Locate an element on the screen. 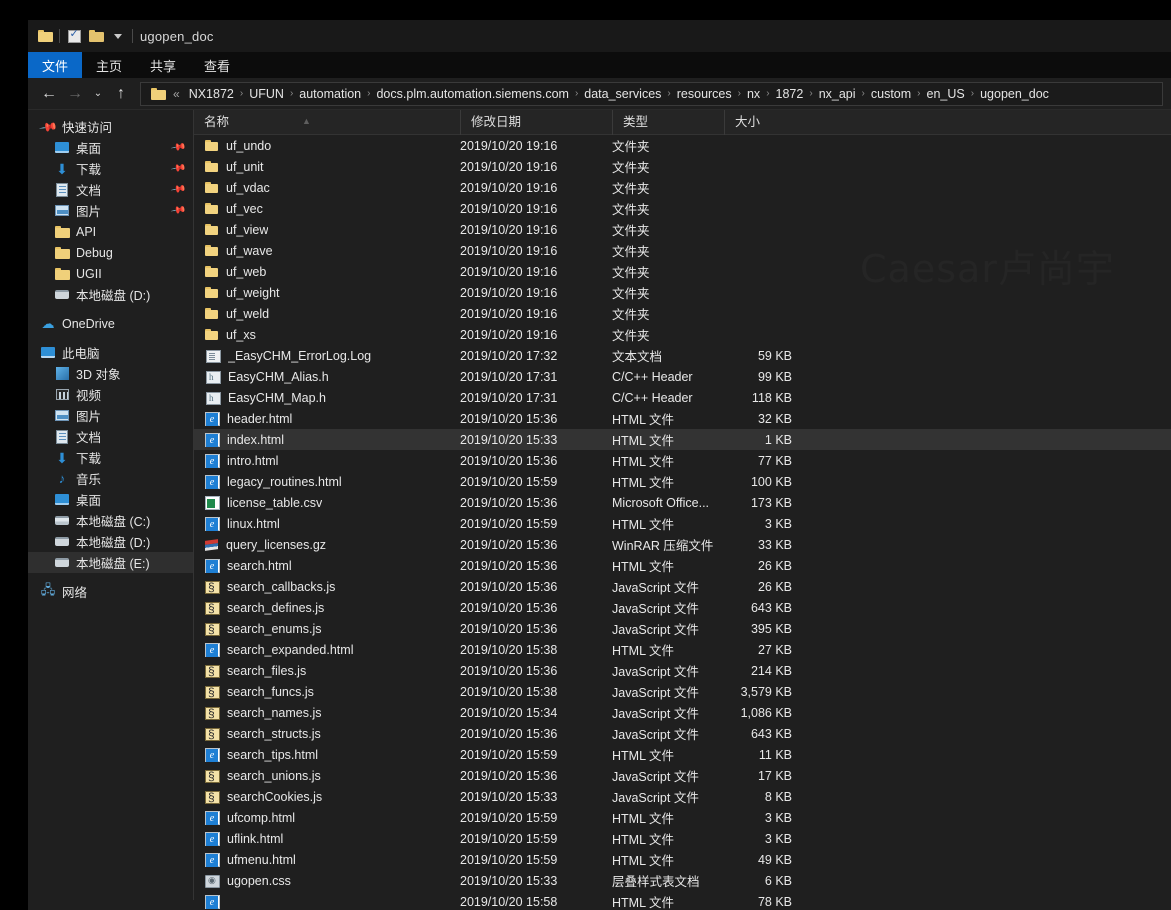  sidebar-item-ugii: UGII is located at coordinates (110, 273).